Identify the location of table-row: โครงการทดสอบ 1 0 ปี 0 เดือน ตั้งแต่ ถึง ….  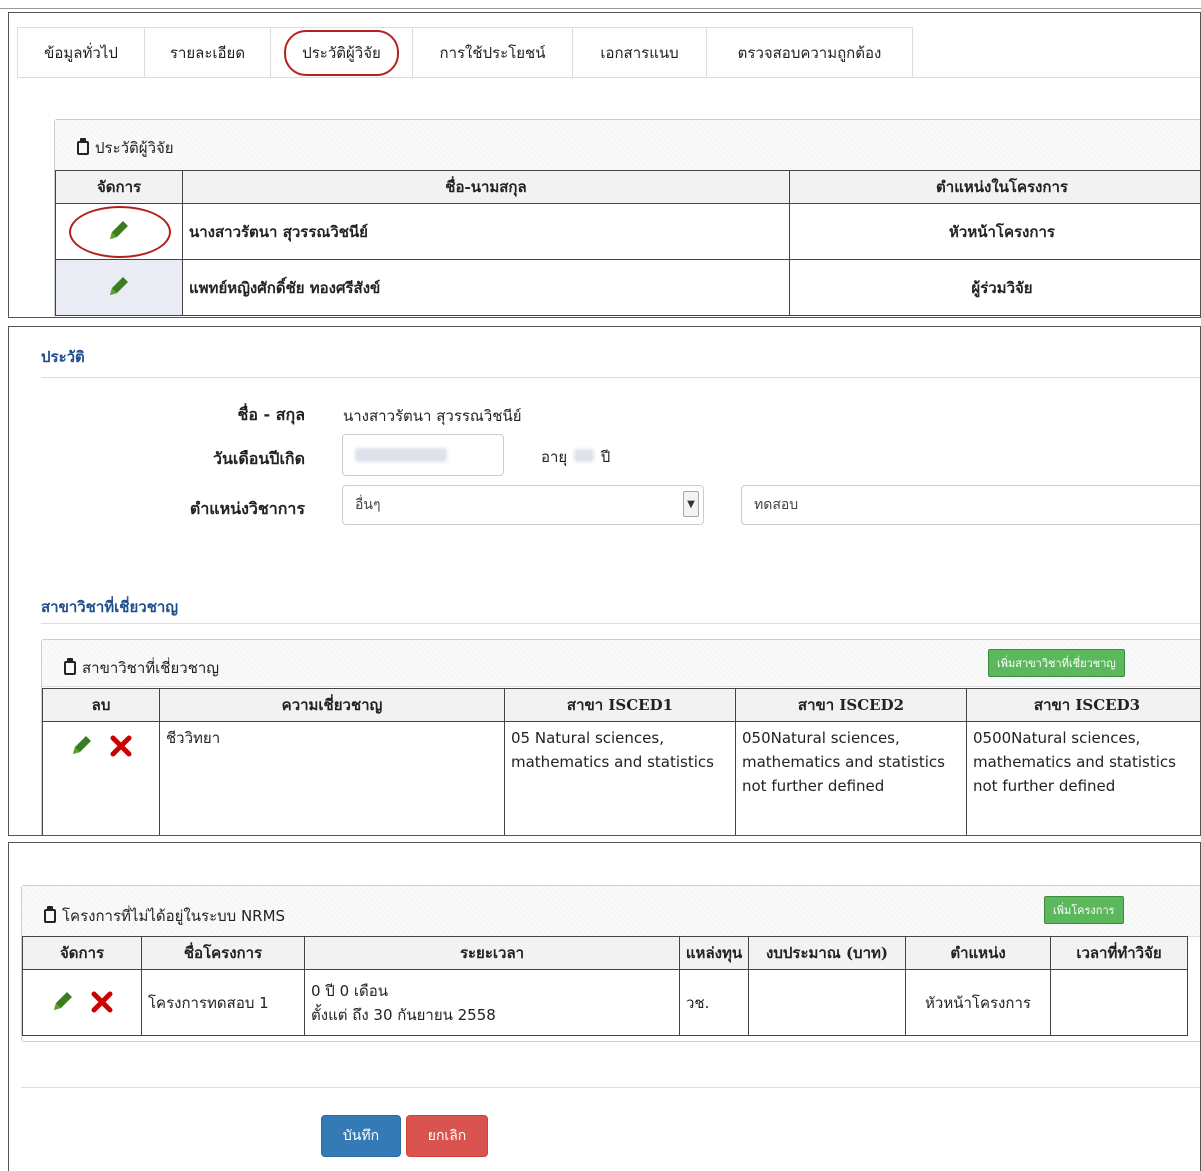
(605, 1002).